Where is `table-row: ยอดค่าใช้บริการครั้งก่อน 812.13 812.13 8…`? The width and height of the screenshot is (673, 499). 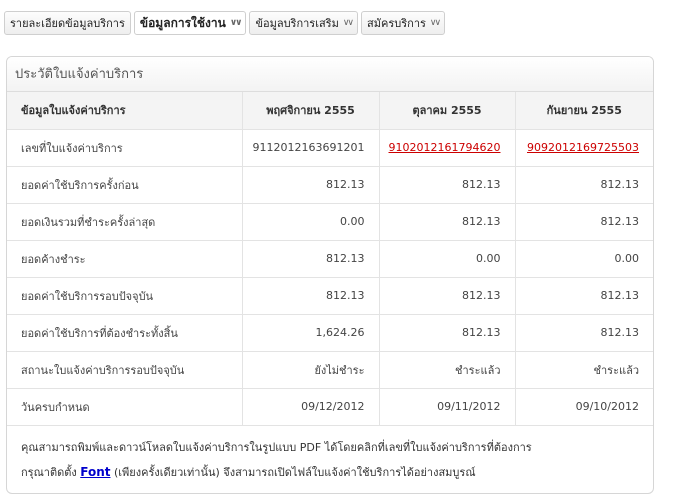
table-row: ยอดค่าใช้บริการครั้งก่อน 812.13 812.13 8… is located at coordinates (330, 185).